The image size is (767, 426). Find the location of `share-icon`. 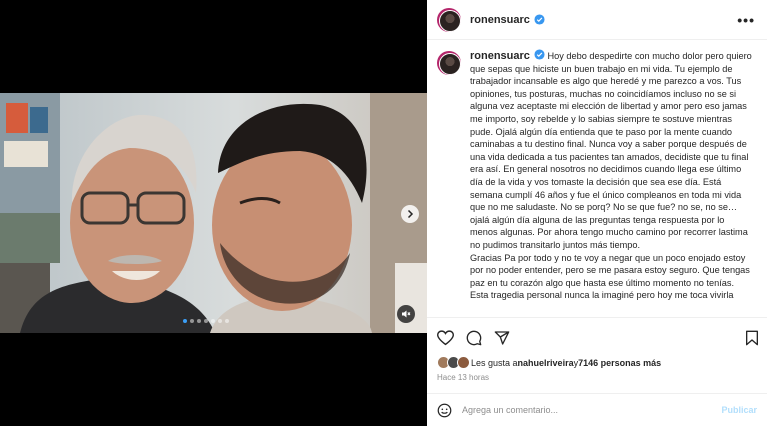

share-icon is located at coordinates (502, 338).